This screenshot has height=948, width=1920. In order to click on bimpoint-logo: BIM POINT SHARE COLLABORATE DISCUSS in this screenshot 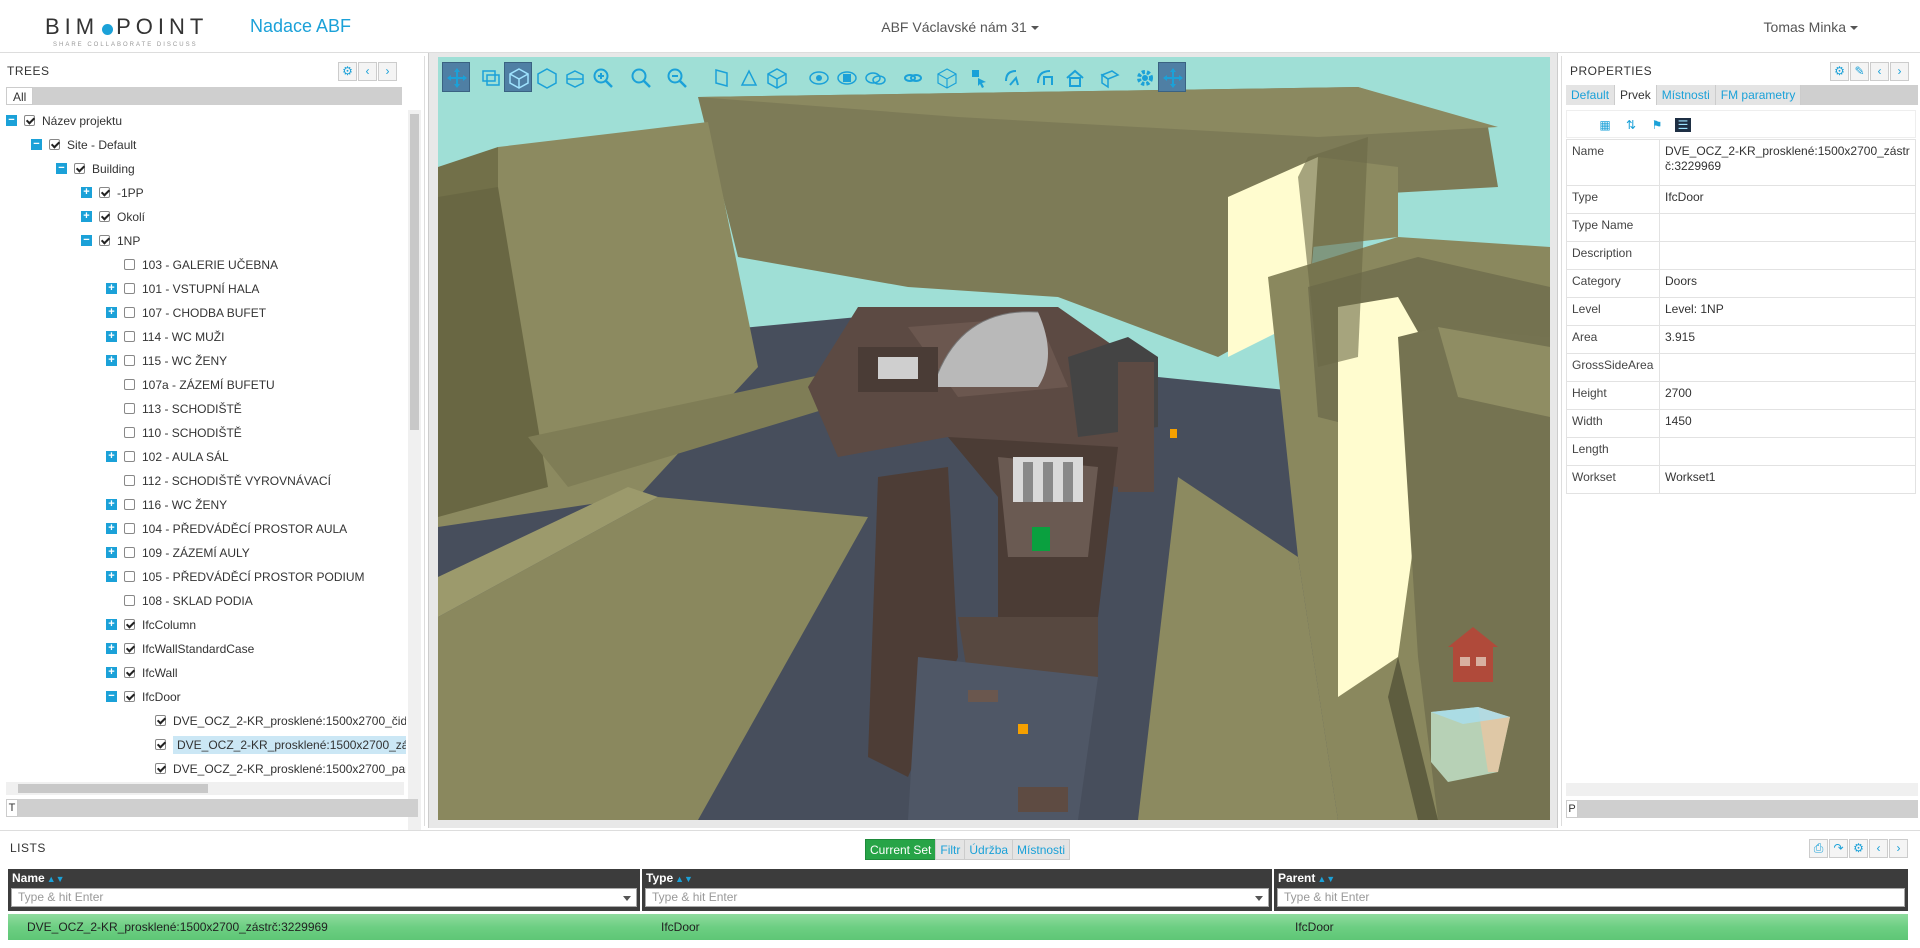, I will do `click(140, 32)`.